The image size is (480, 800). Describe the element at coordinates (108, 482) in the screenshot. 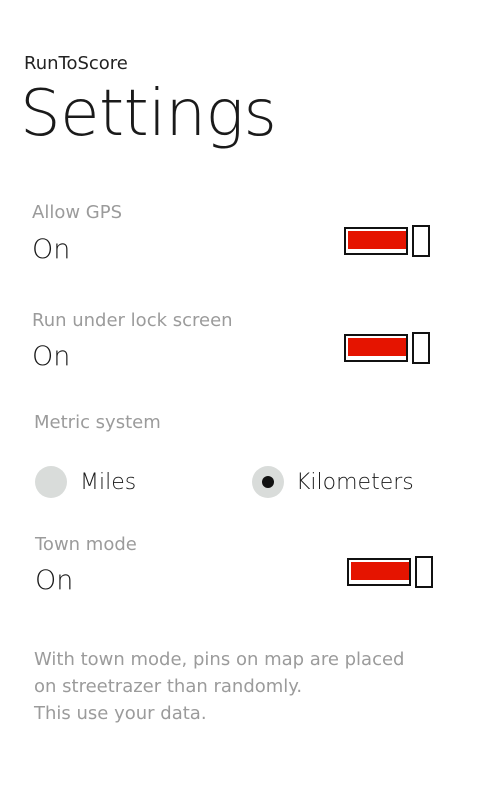

I see `miles-label: Miles` at that location.